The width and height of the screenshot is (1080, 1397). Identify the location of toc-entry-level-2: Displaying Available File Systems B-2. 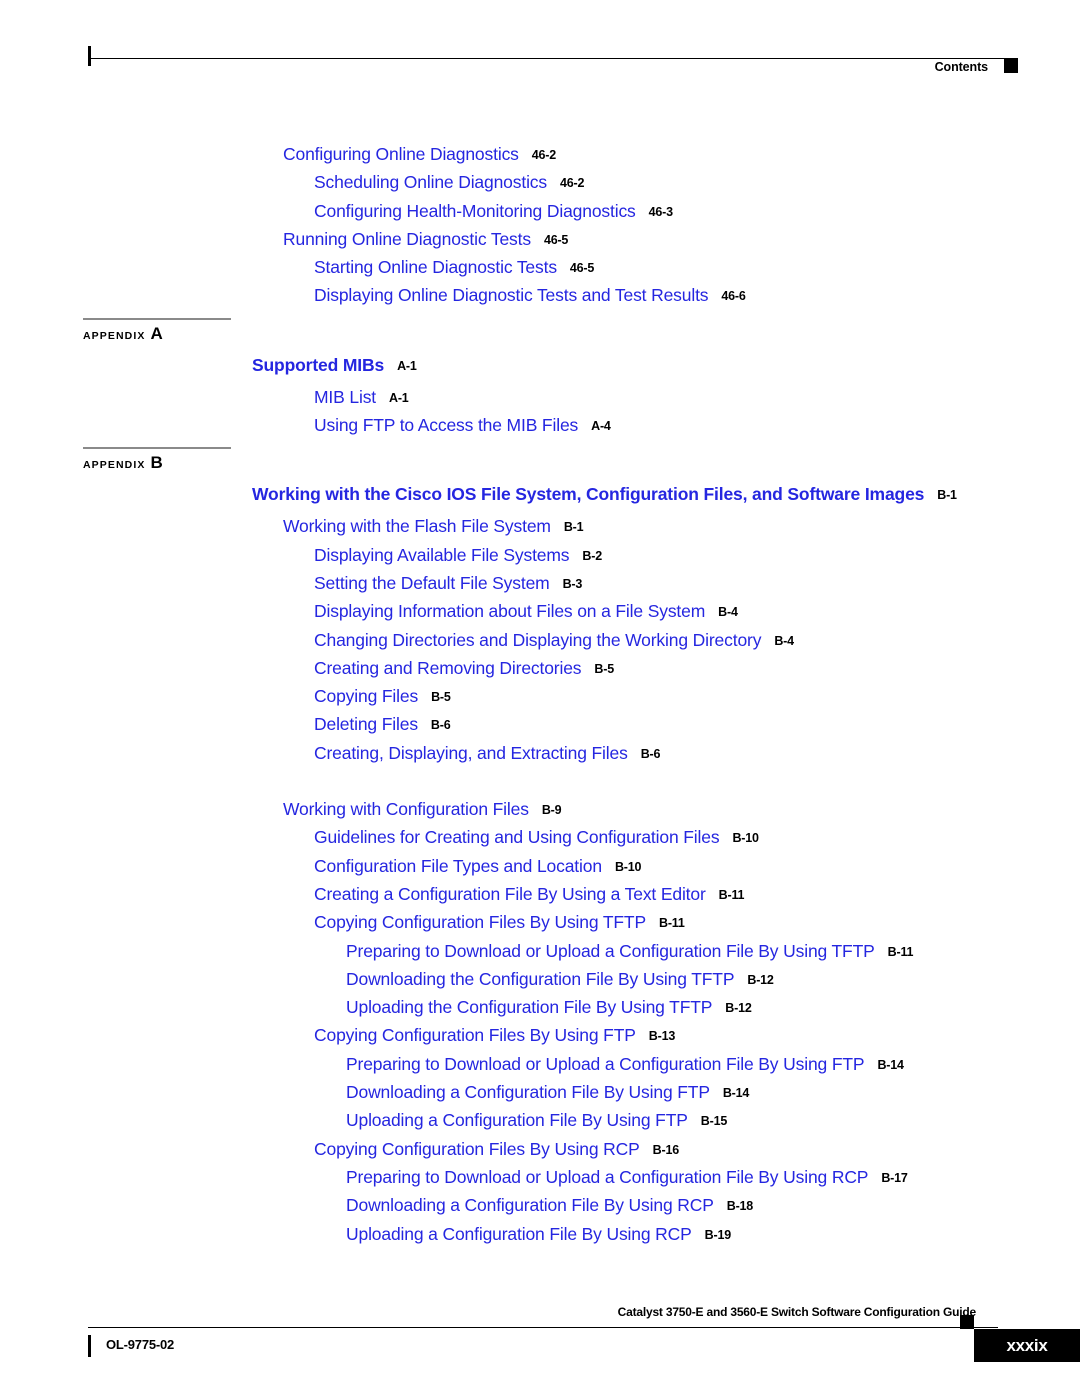
(540, 555).